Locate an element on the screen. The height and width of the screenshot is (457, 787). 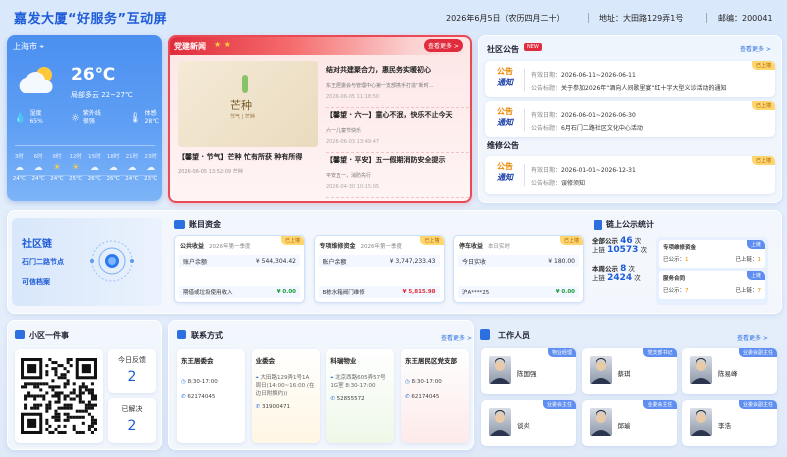
qr-code is located at coordinates (59, 396).